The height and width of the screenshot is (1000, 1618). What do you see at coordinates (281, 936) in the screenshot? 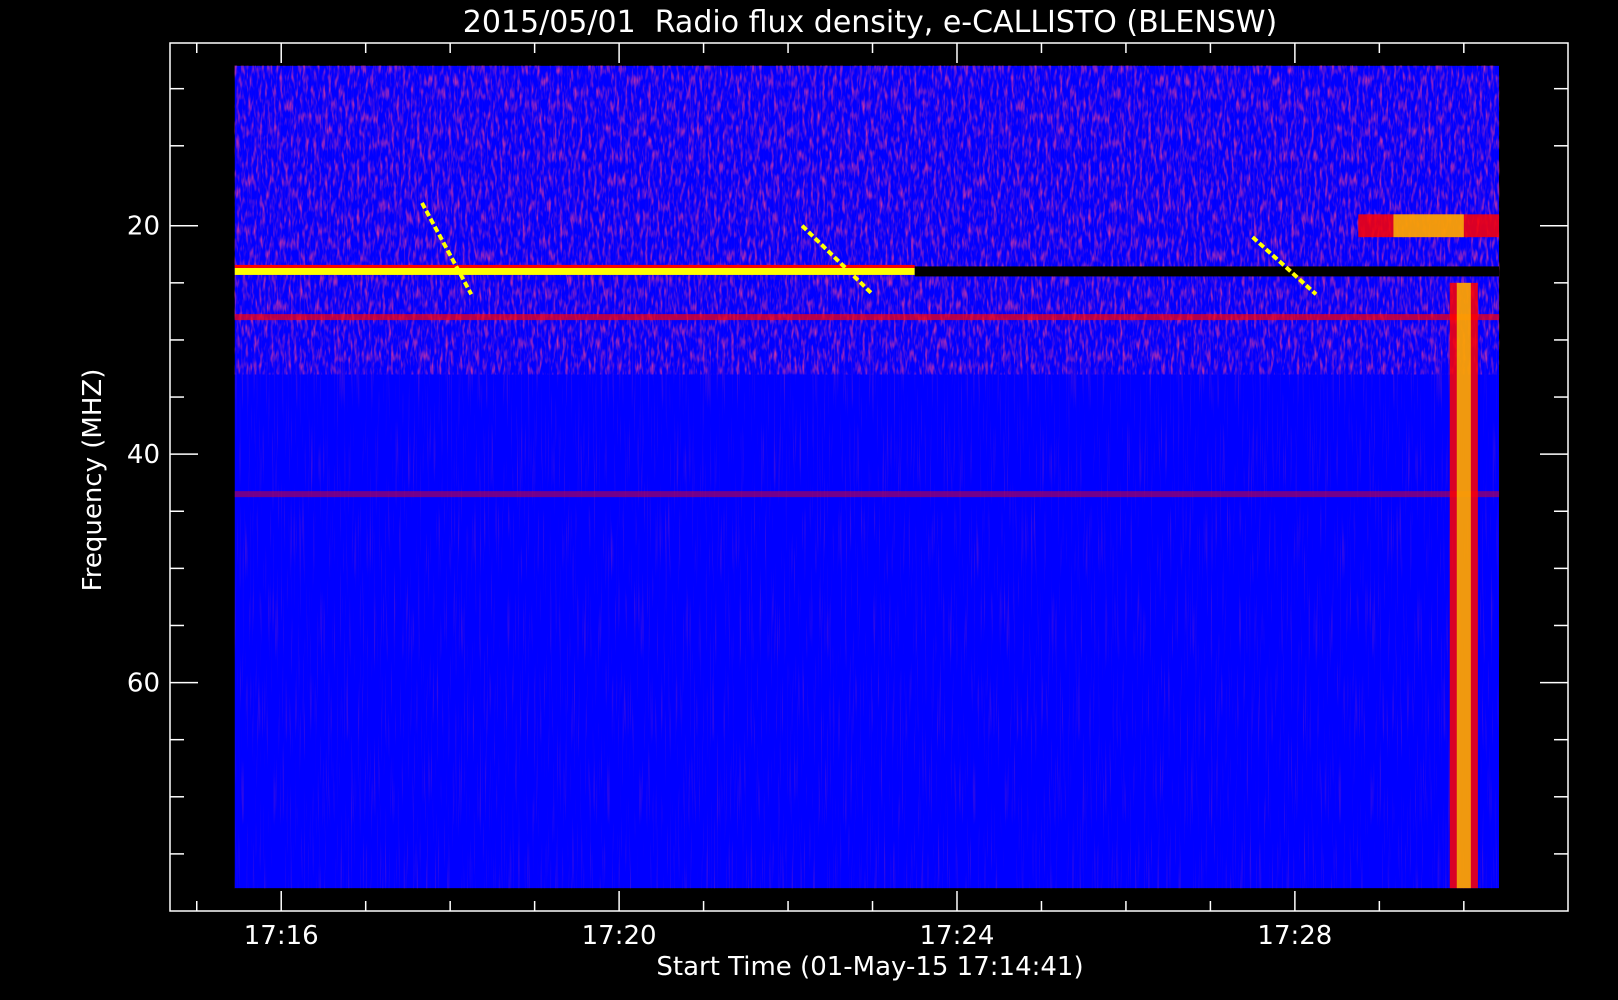
I see `x-tick-label: 17:16` at bounding box center [281, 936].